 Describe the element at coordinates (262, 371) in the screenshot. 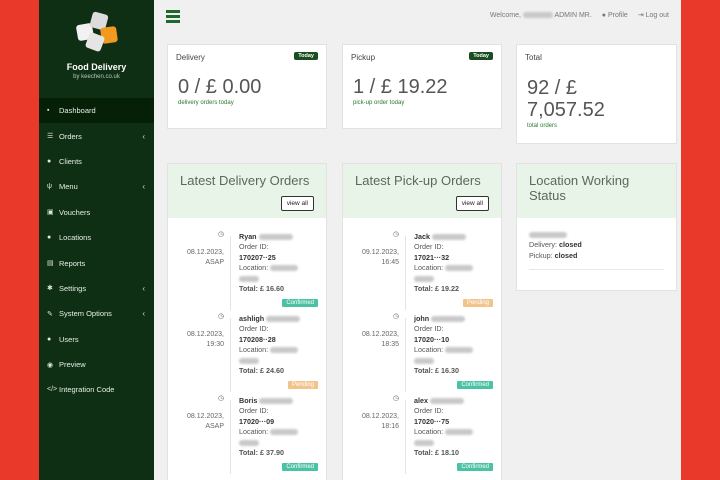

I see `order-total: Total: £ 24.60` at that location.